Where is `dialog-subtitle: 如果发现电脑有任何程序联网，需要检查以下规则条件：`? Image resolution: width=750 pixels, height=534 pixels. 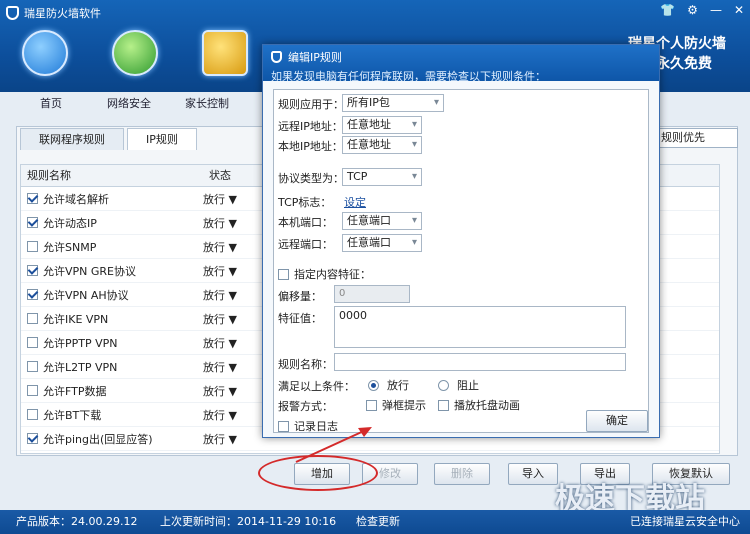
dialog-subtitle: 如果发现电脑有任何程序联网，需要检查以下规则条件： is located at coordinates (408, 76).